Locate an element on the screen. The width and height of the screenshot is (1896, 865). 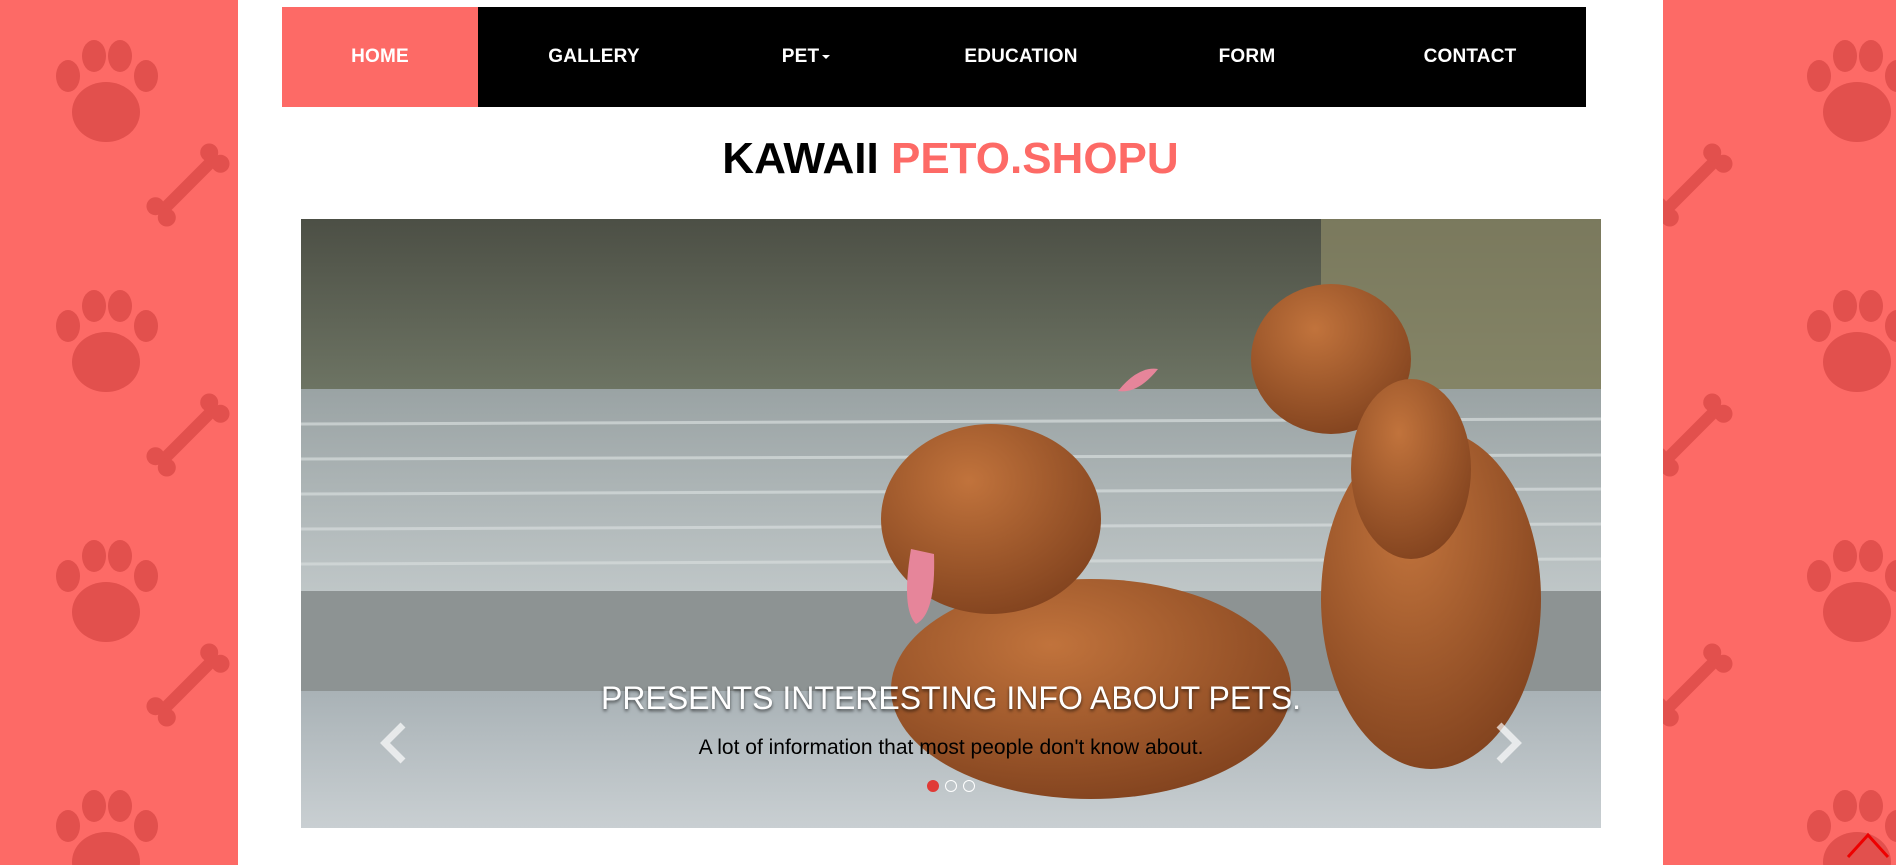
nav-item-label: FORM is located at coordinates (1247, 56).